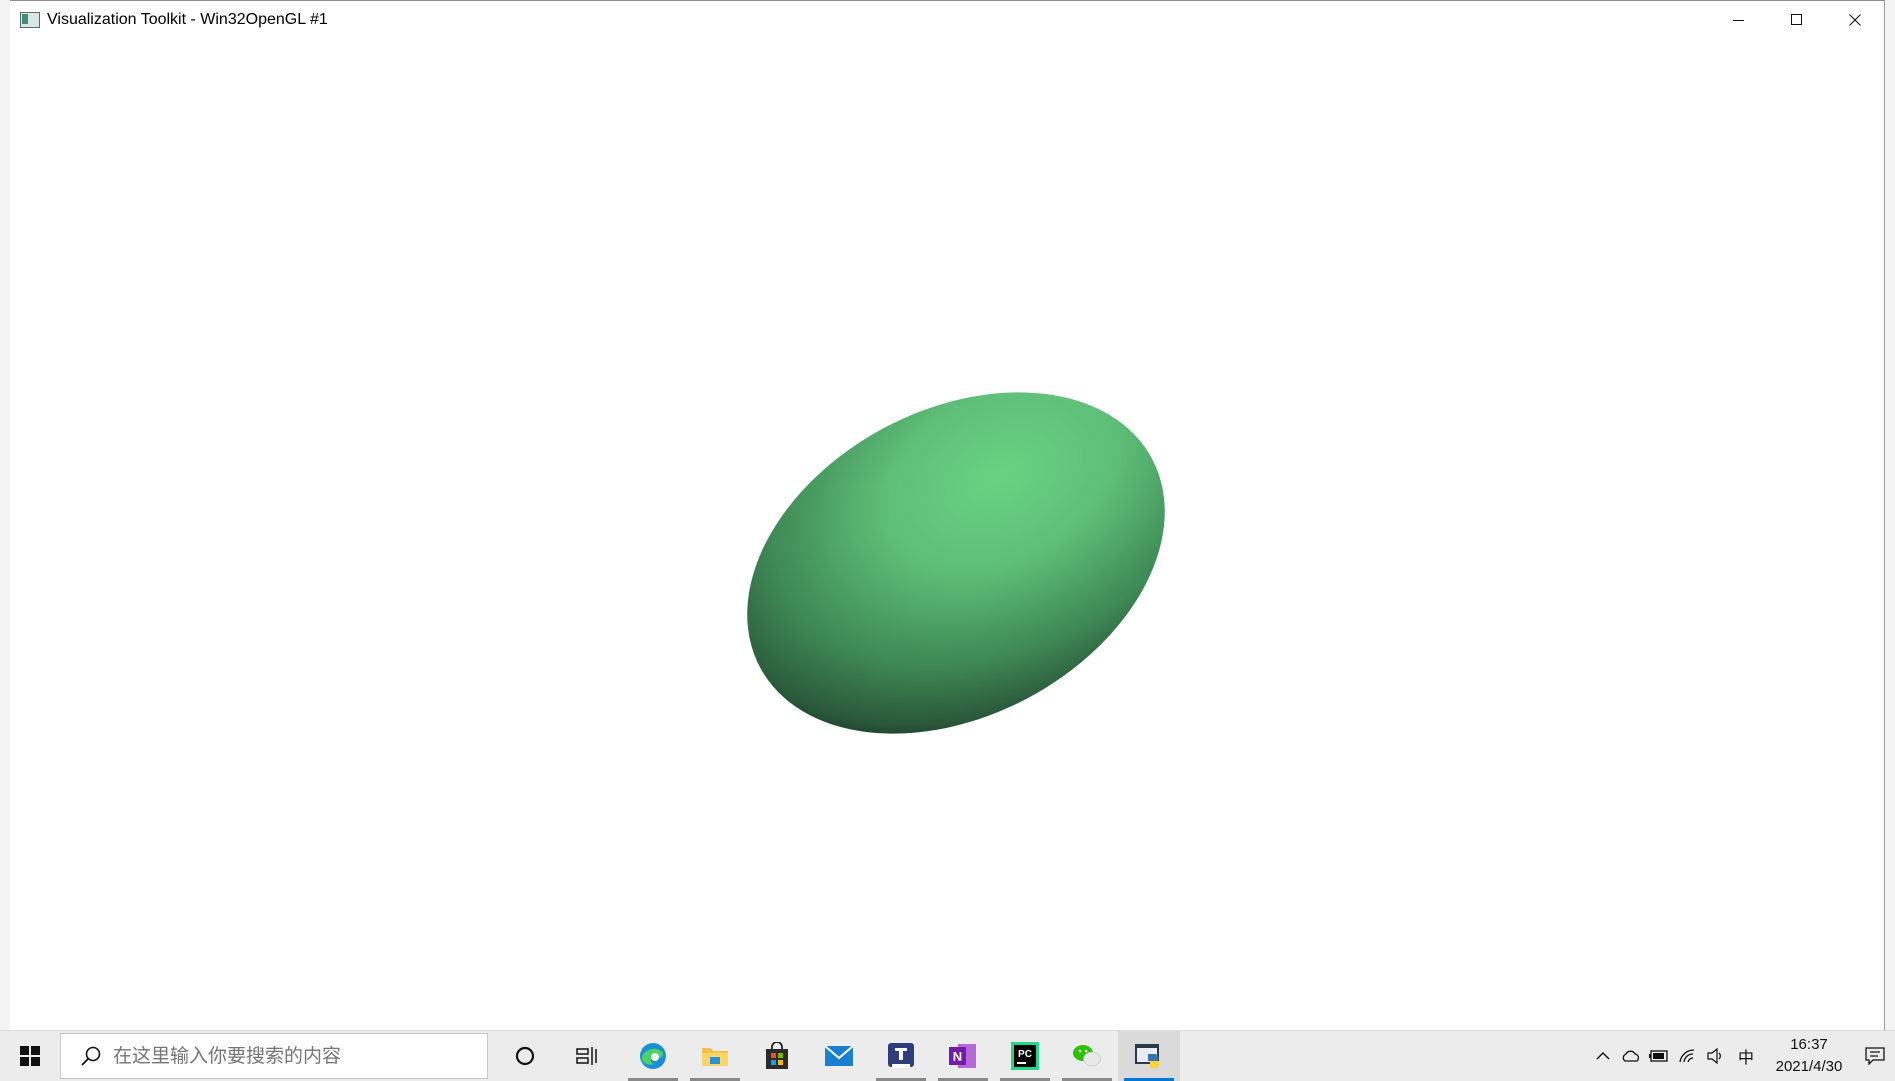 The image size is (1895, 1081). Describe the element at coordinates (1809, 1056) in the screenshot. I see `clock: 16:37 2021/4/30` at that location.